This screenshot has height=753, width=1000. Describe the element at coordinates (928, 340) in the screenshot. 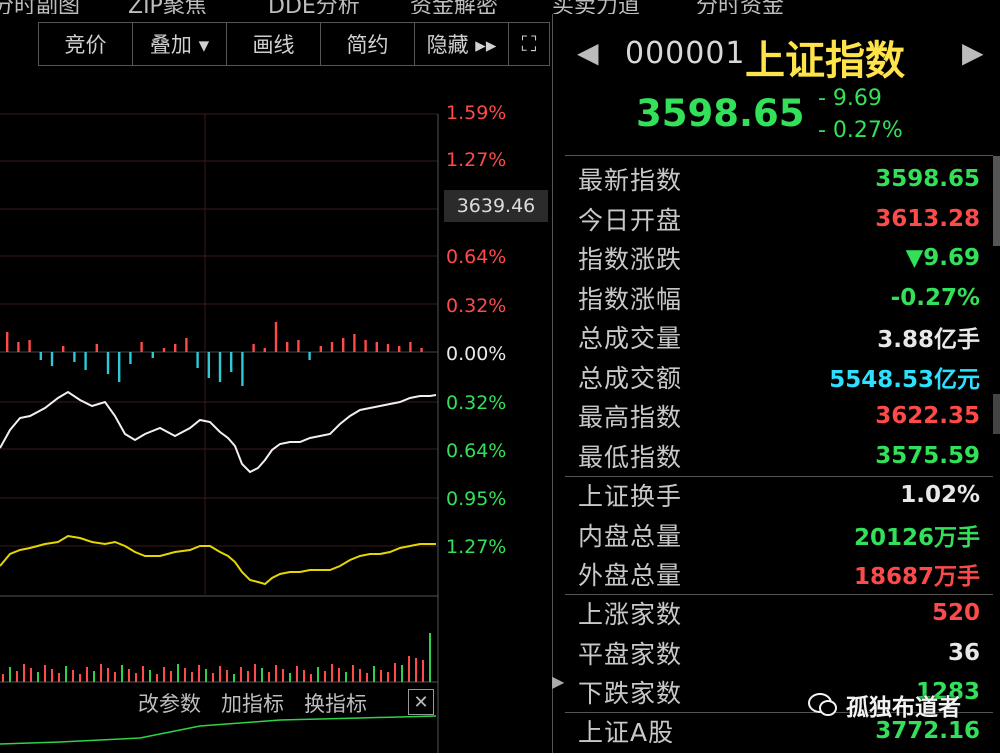

I see `quote-value: 3.88亿手` at that location.